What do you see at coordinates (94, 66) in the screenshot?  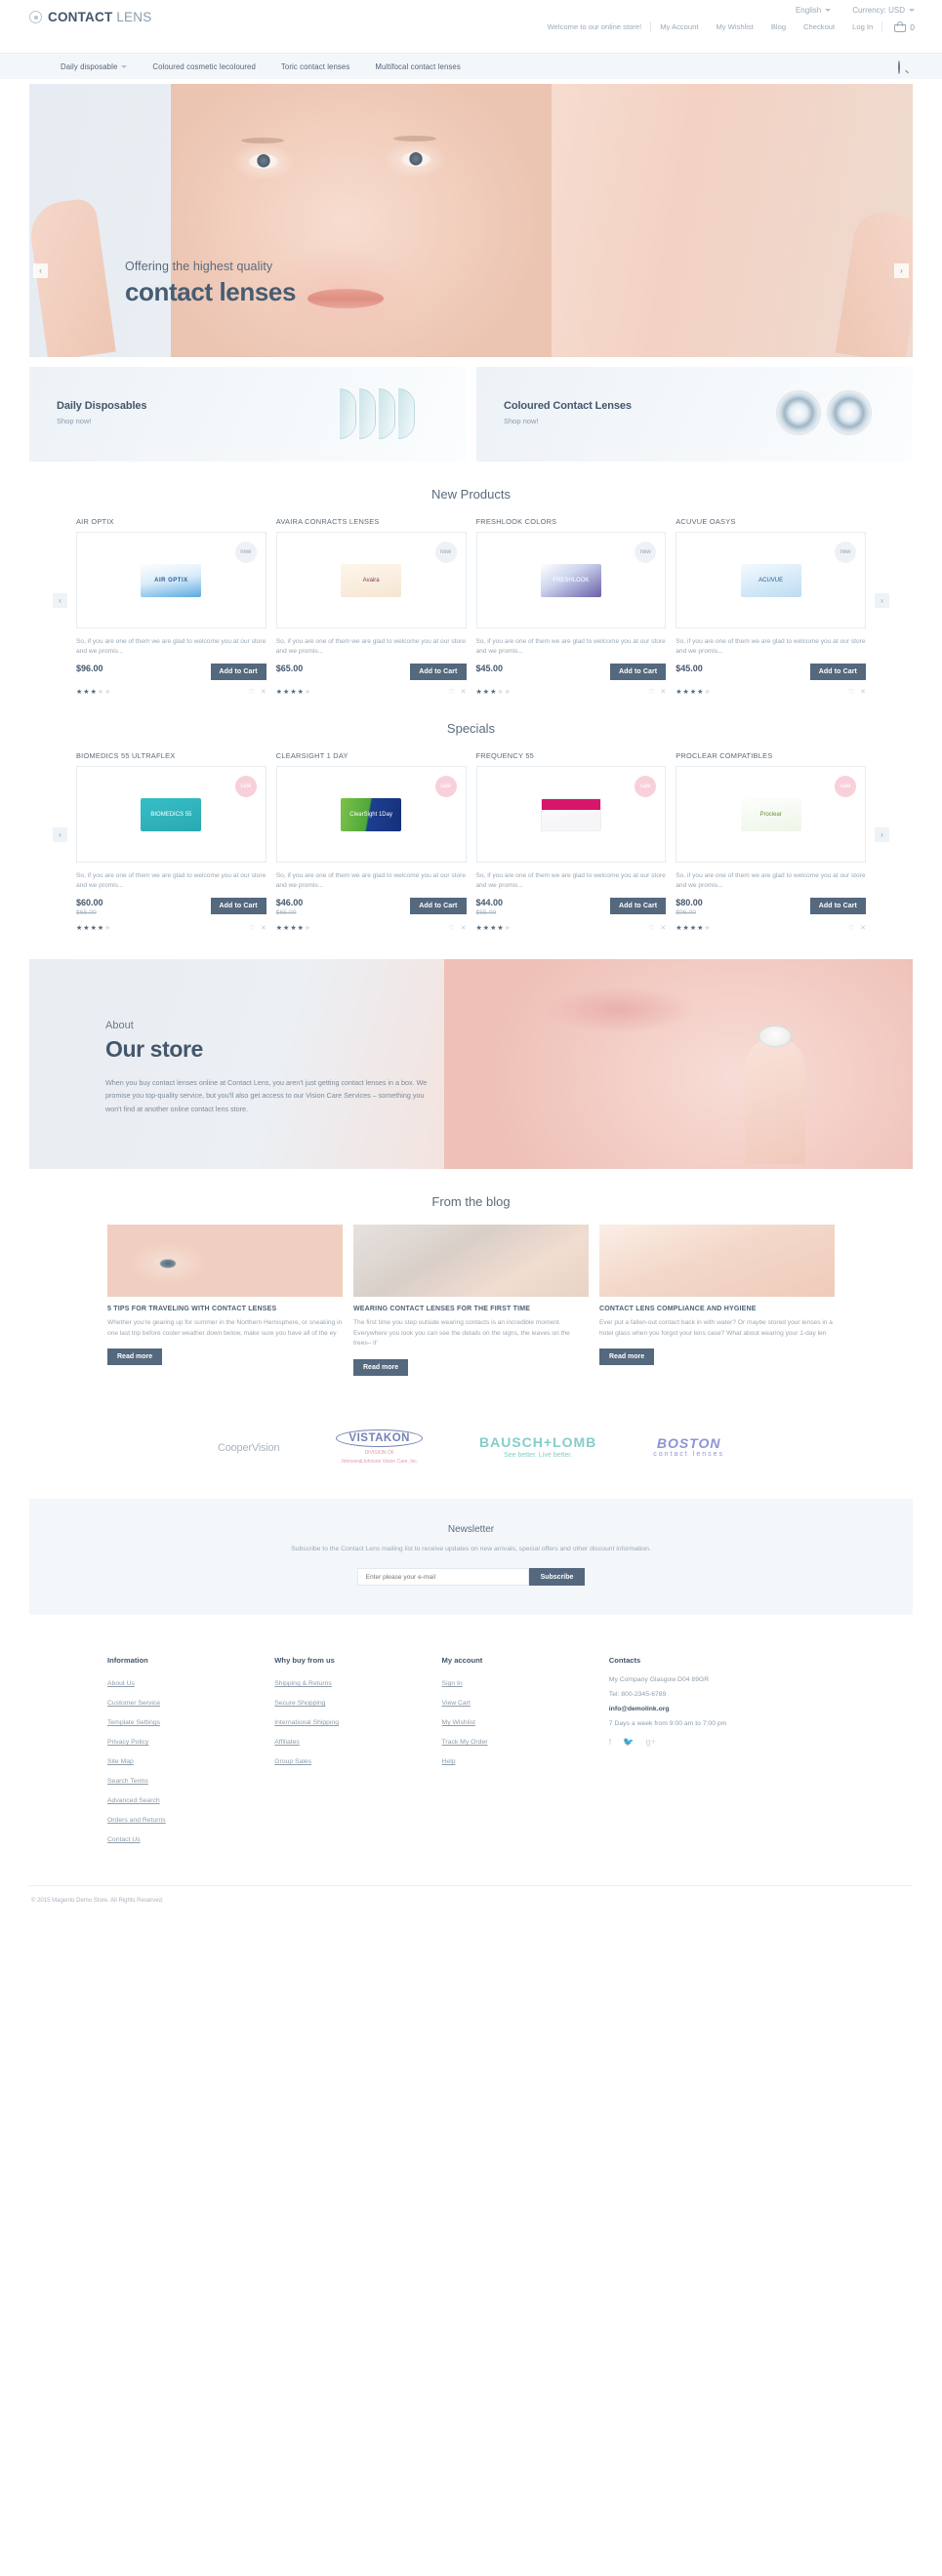 I see `nav-item-daily-disposable: Daily disposable` at bounding box center [94, 66].